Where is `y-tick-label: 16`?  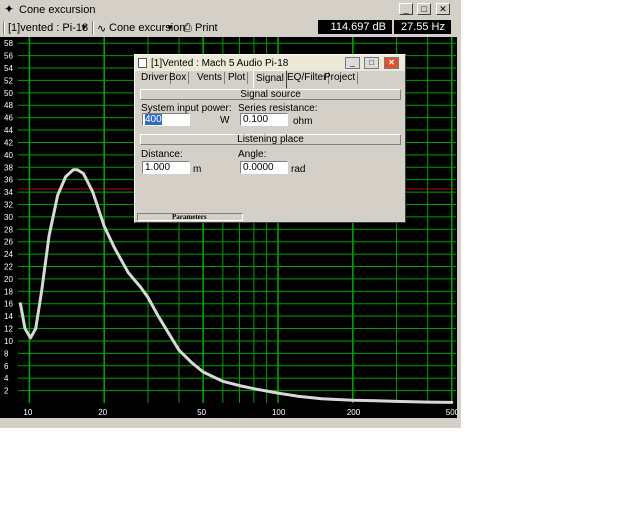 y-tick-label: 16 is located at coordinates (8, 304).